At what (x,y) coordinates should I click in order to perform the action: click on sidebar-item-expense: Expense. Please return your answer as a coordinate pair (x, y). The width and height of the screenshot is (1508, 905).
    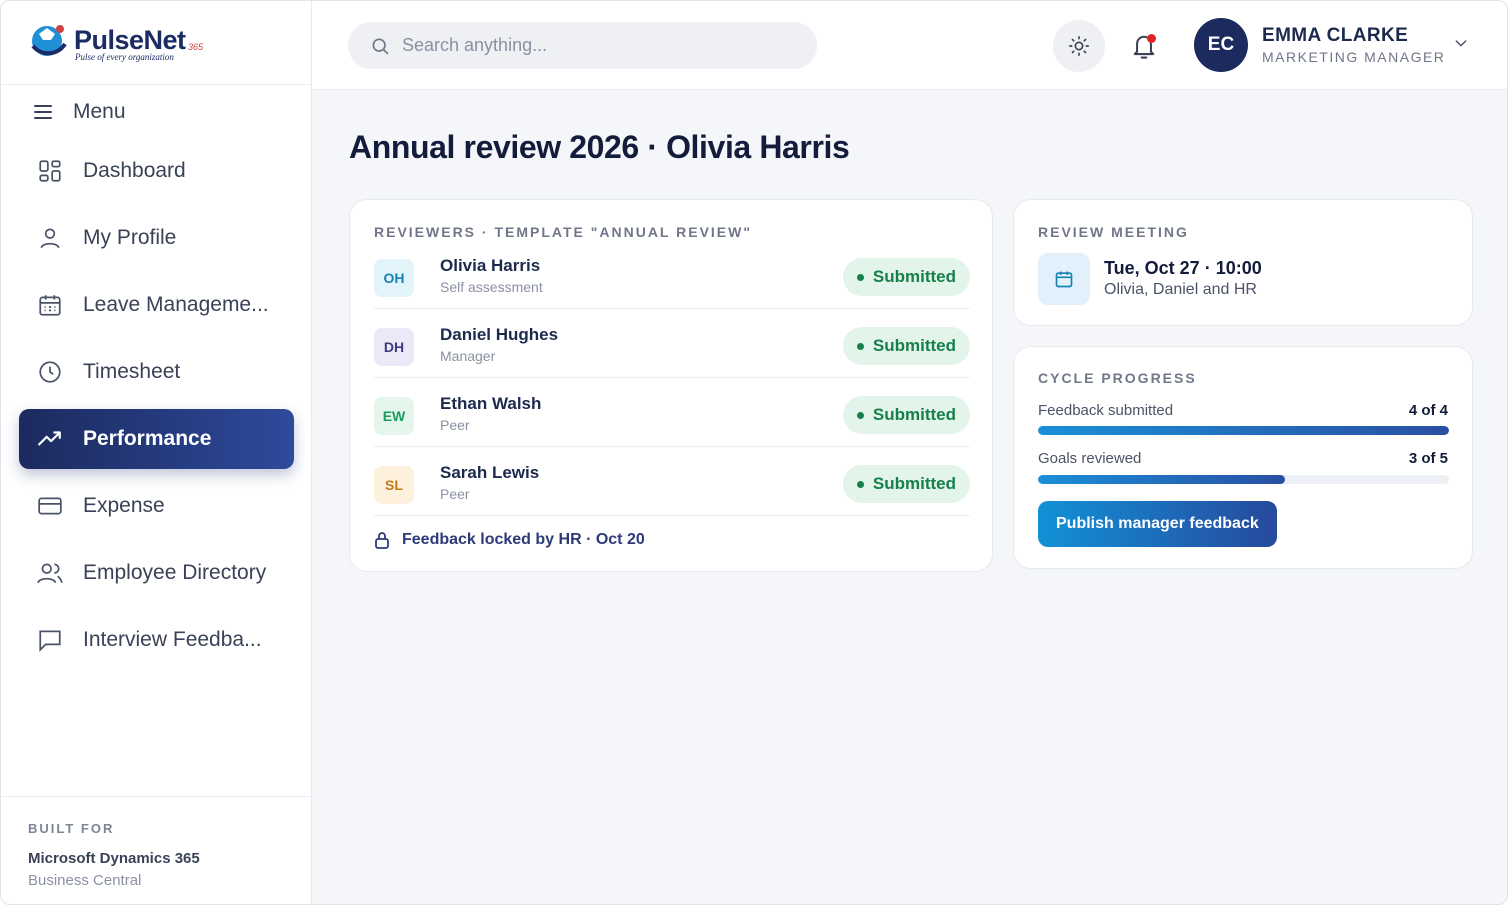
    Looking at the image, I should click on (156, 506).